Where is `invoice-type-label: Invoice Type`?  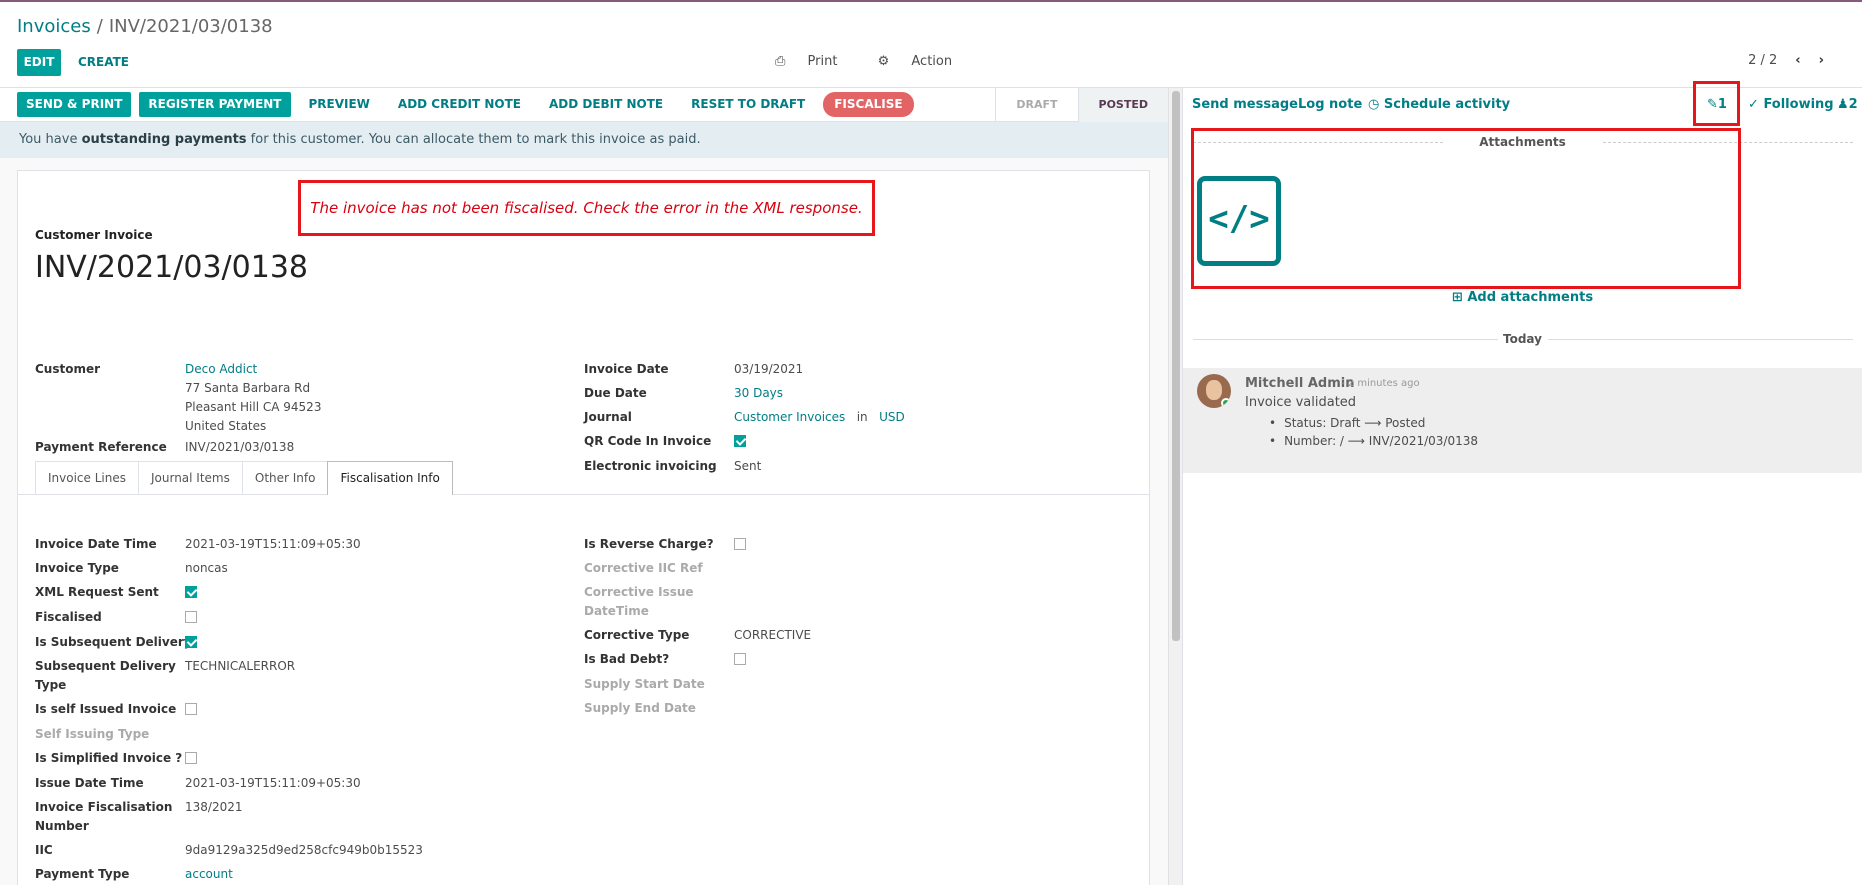 invoice-type-label: Invoice Type is located at coordinates (77, 568).